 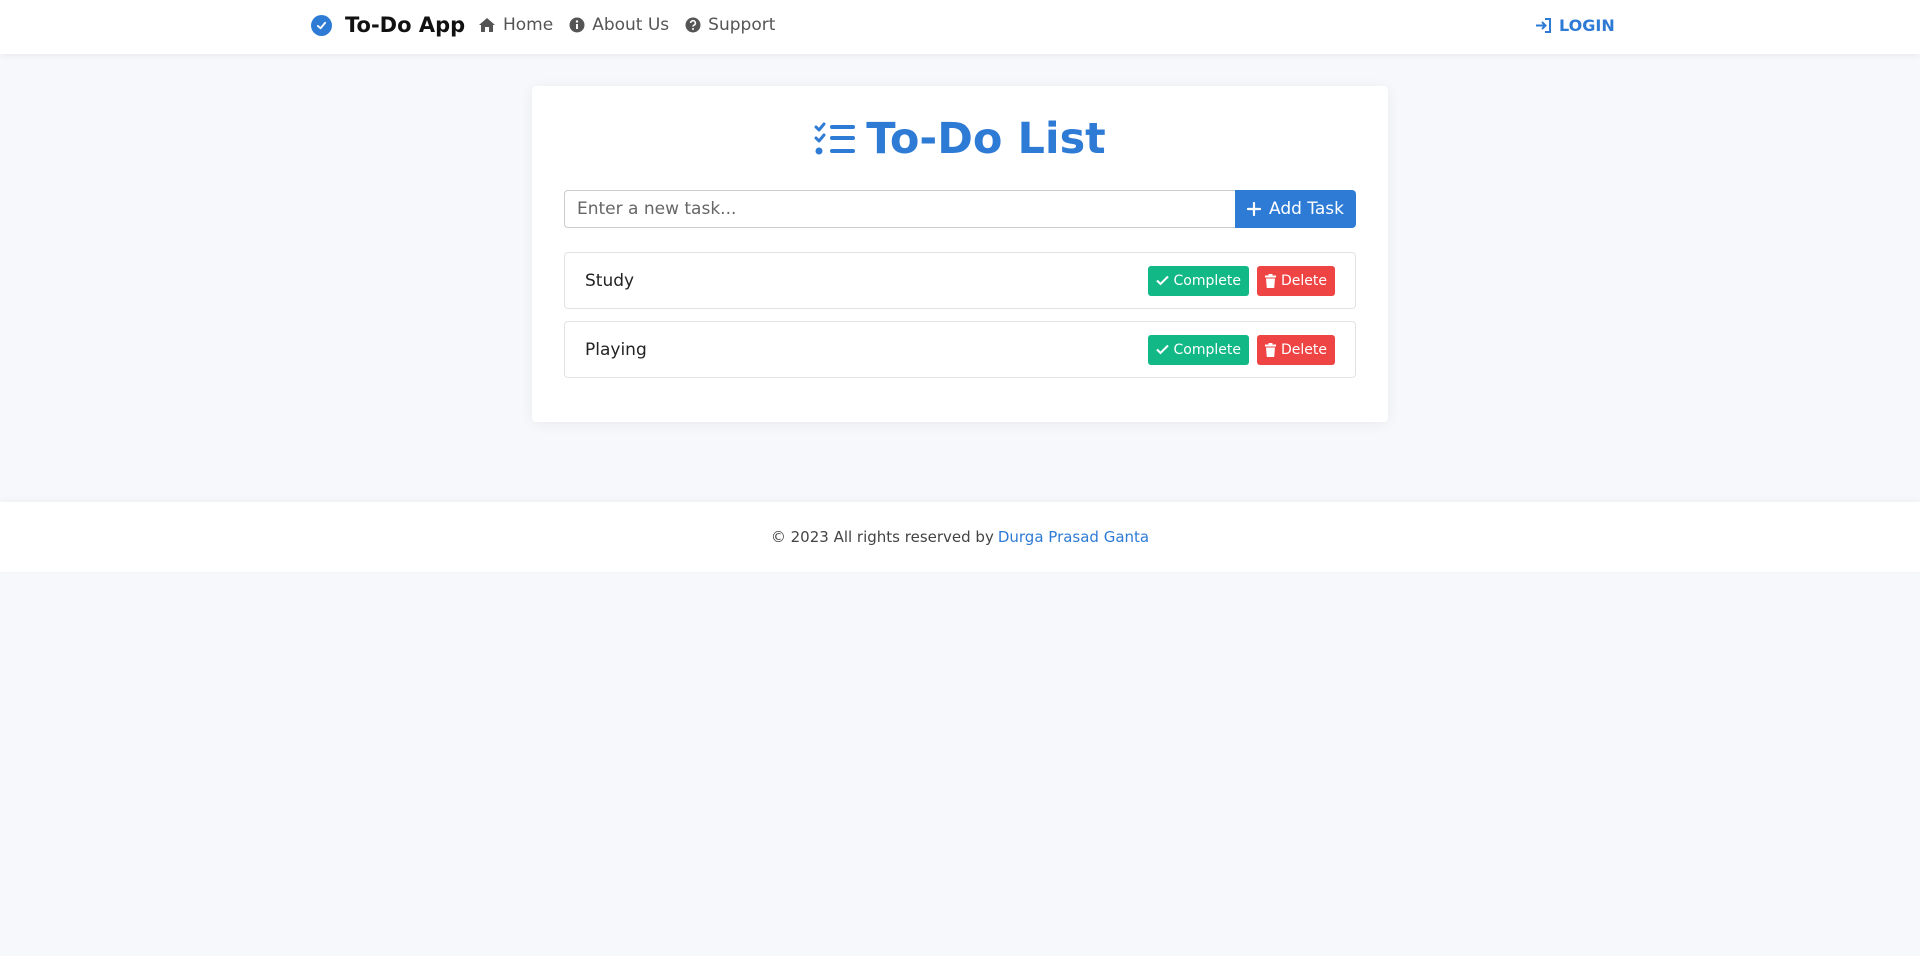 I want to click on check-circle-icon, so click(x=321, y=25).